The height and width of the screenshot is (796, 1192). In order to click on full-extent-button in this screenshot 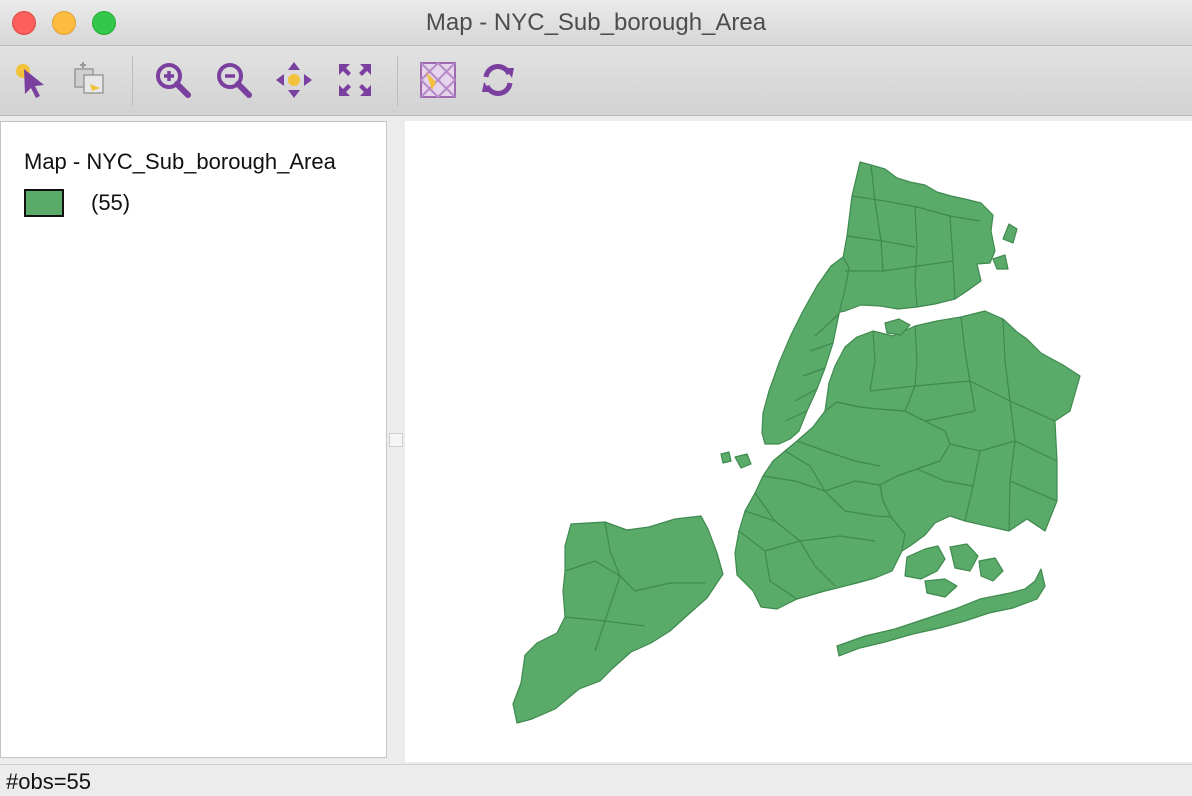, I will do `click(355, 80)`.